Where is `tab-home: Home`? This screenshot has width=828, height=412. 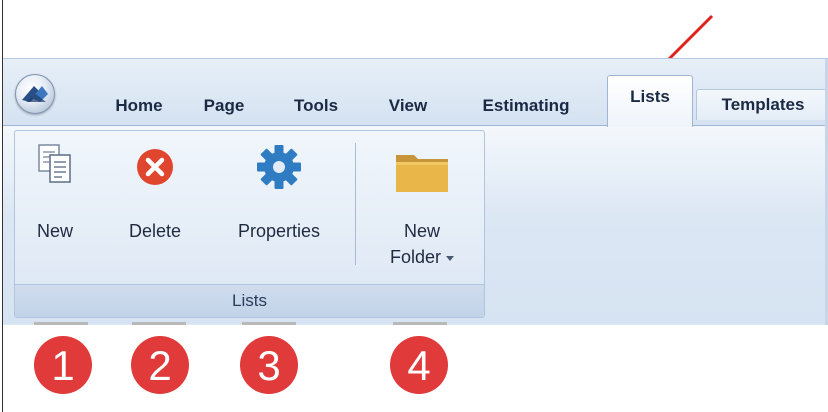
tab-home: Home is located at coordinates (139, 106).